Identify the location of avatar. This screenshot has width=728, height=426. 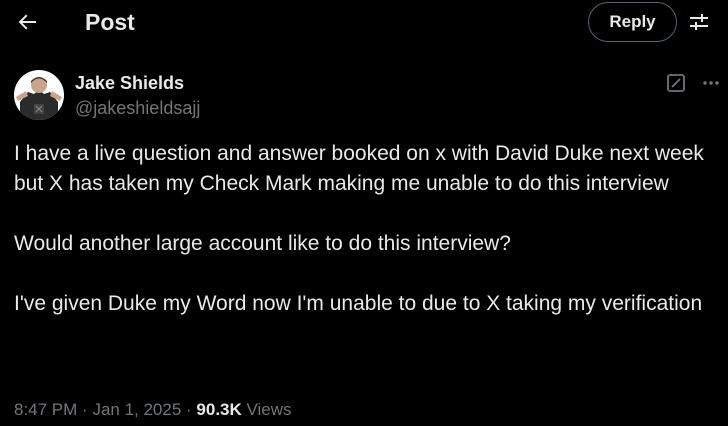
(39, 95).